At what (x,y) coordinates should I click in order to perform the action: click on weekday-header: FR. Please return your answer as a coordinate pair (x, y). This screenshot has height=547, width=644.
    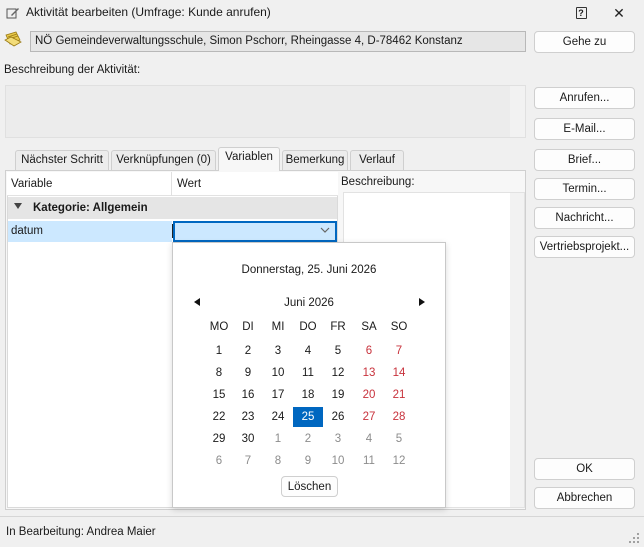
    Looking at the image, I should click on (338, 327).